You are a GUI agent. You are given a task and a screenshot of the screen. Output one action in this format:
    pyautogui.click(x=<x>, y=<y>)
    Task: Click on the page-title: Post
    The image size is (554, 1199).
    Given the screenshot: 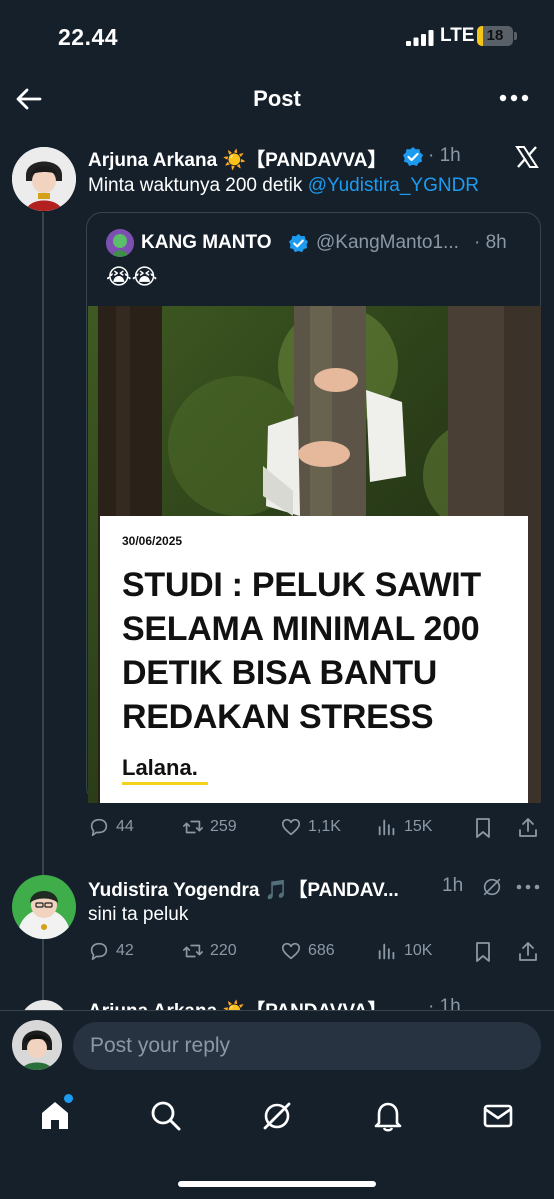 What is the action you would take?
    pyautogui.click(x=277, y=98)
    